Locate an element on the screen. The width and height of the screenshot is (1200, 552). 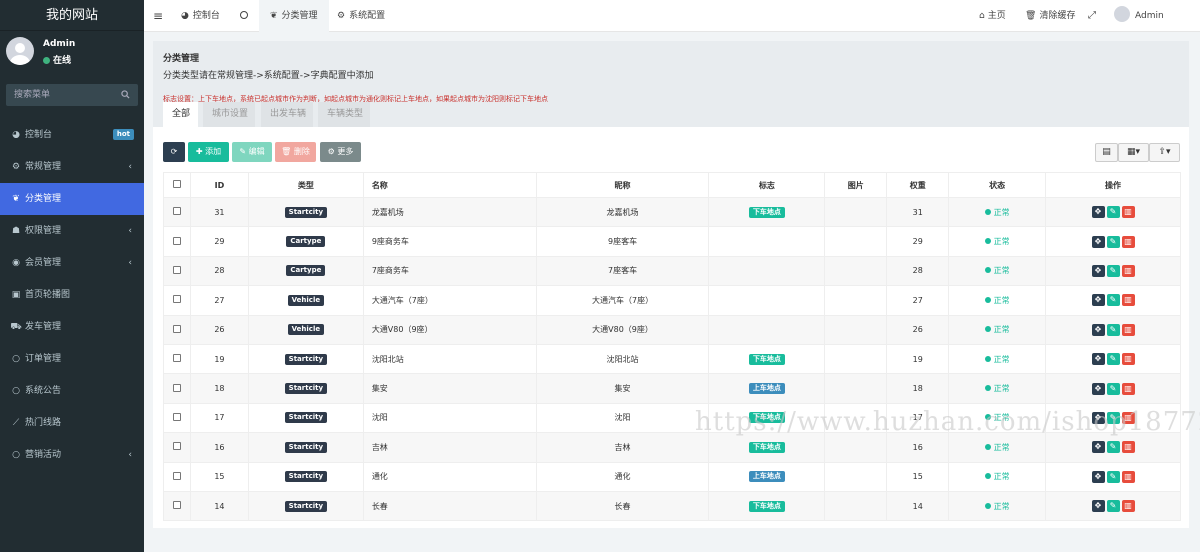
tab-city: 城市设置 is located at coordinates (229, 114).